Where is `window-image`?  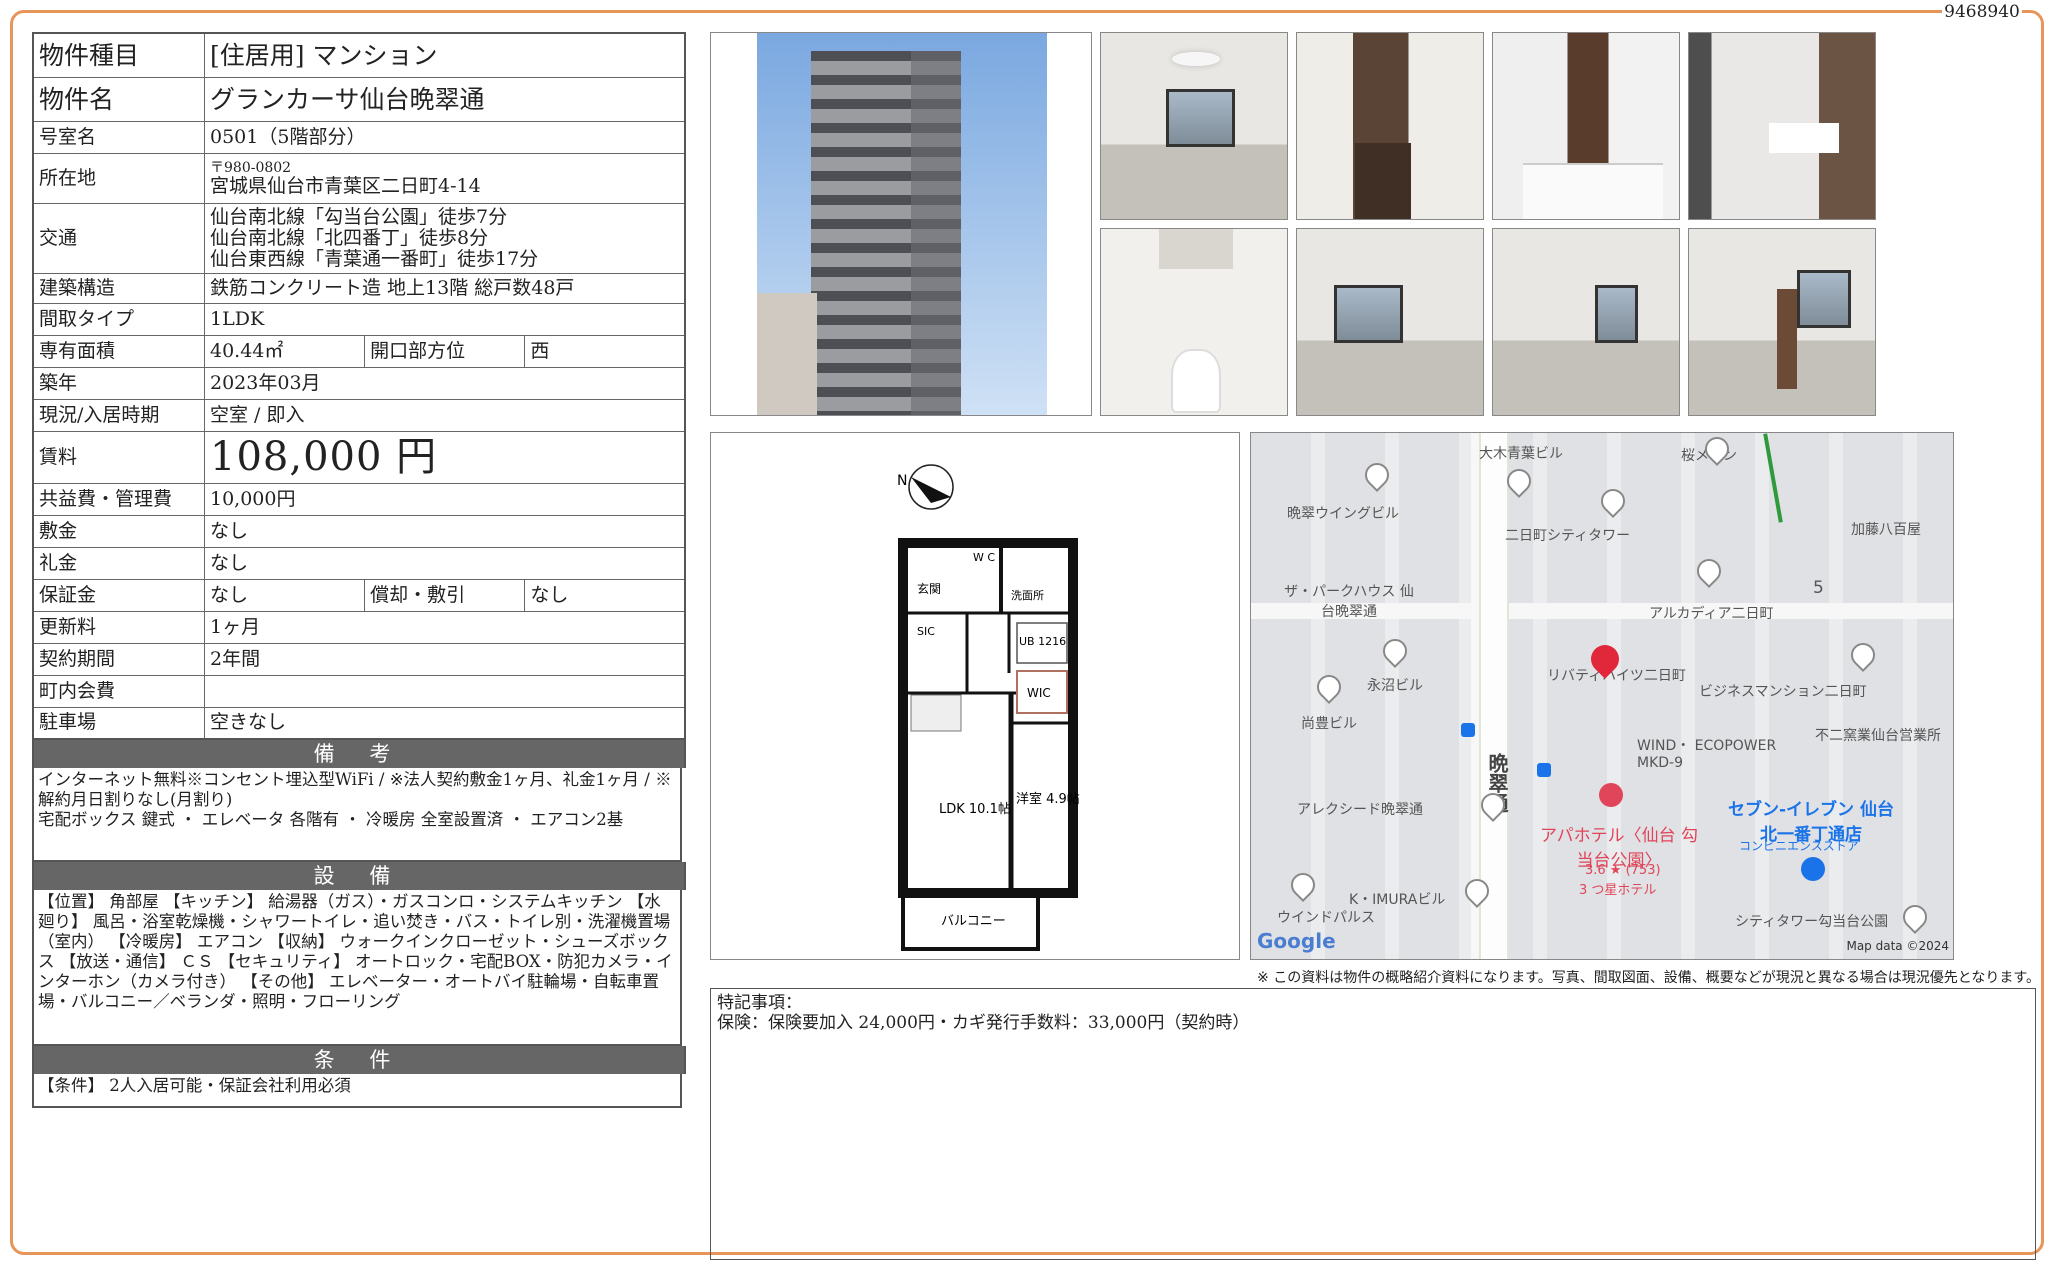
window-image is located at coordinates (1201, 117).